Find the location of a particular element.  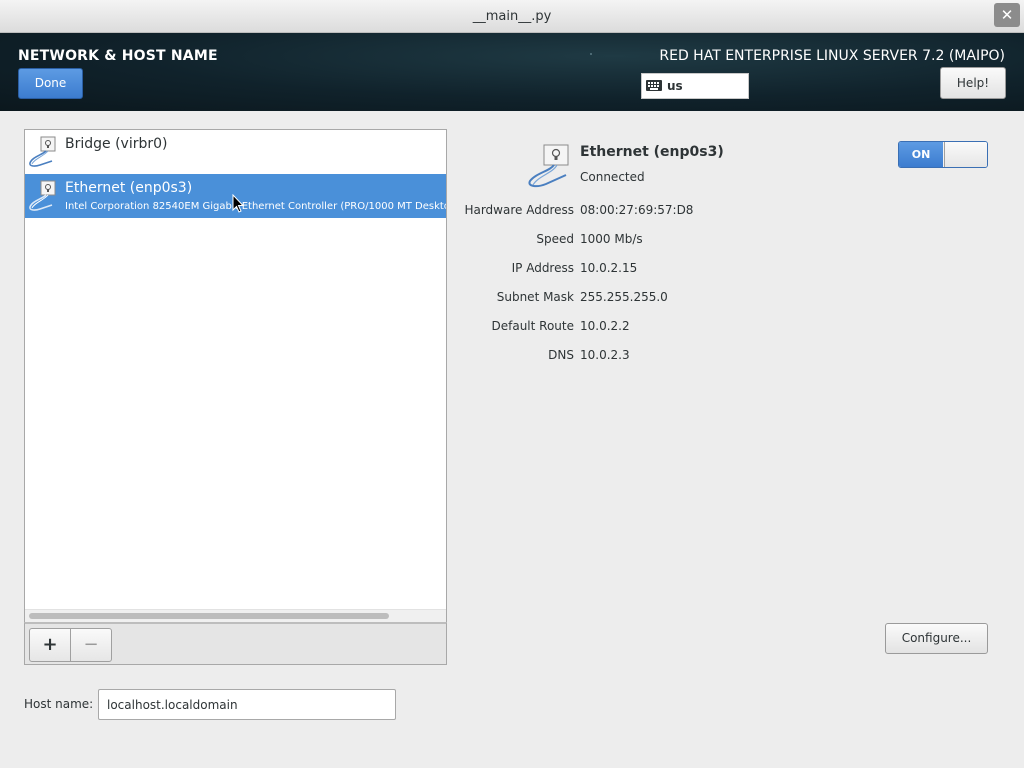

device-detail-name: Ethernet (enp0s3) is located at coordinates (652, 152).